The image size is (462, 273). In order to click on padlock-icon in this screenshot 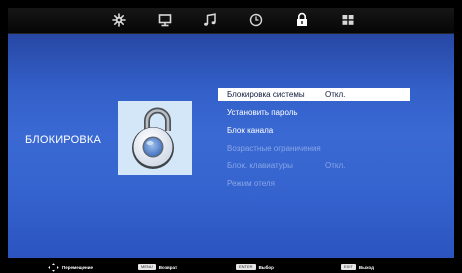, I will do `click(155, 138)`.